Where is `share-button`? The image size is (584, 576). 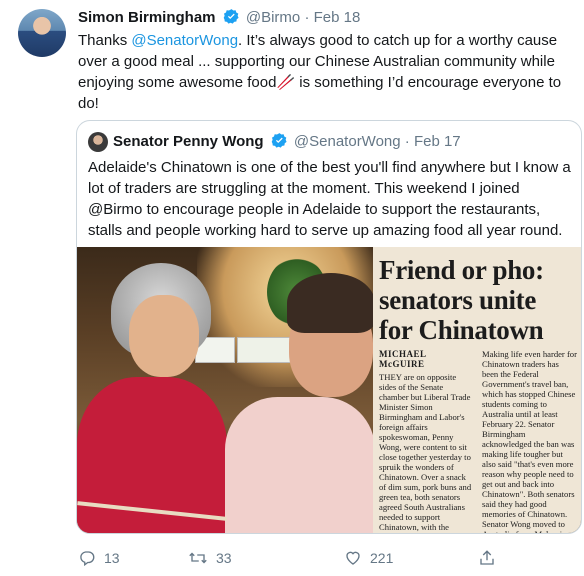 share-button is located at coordinates (487, 558).